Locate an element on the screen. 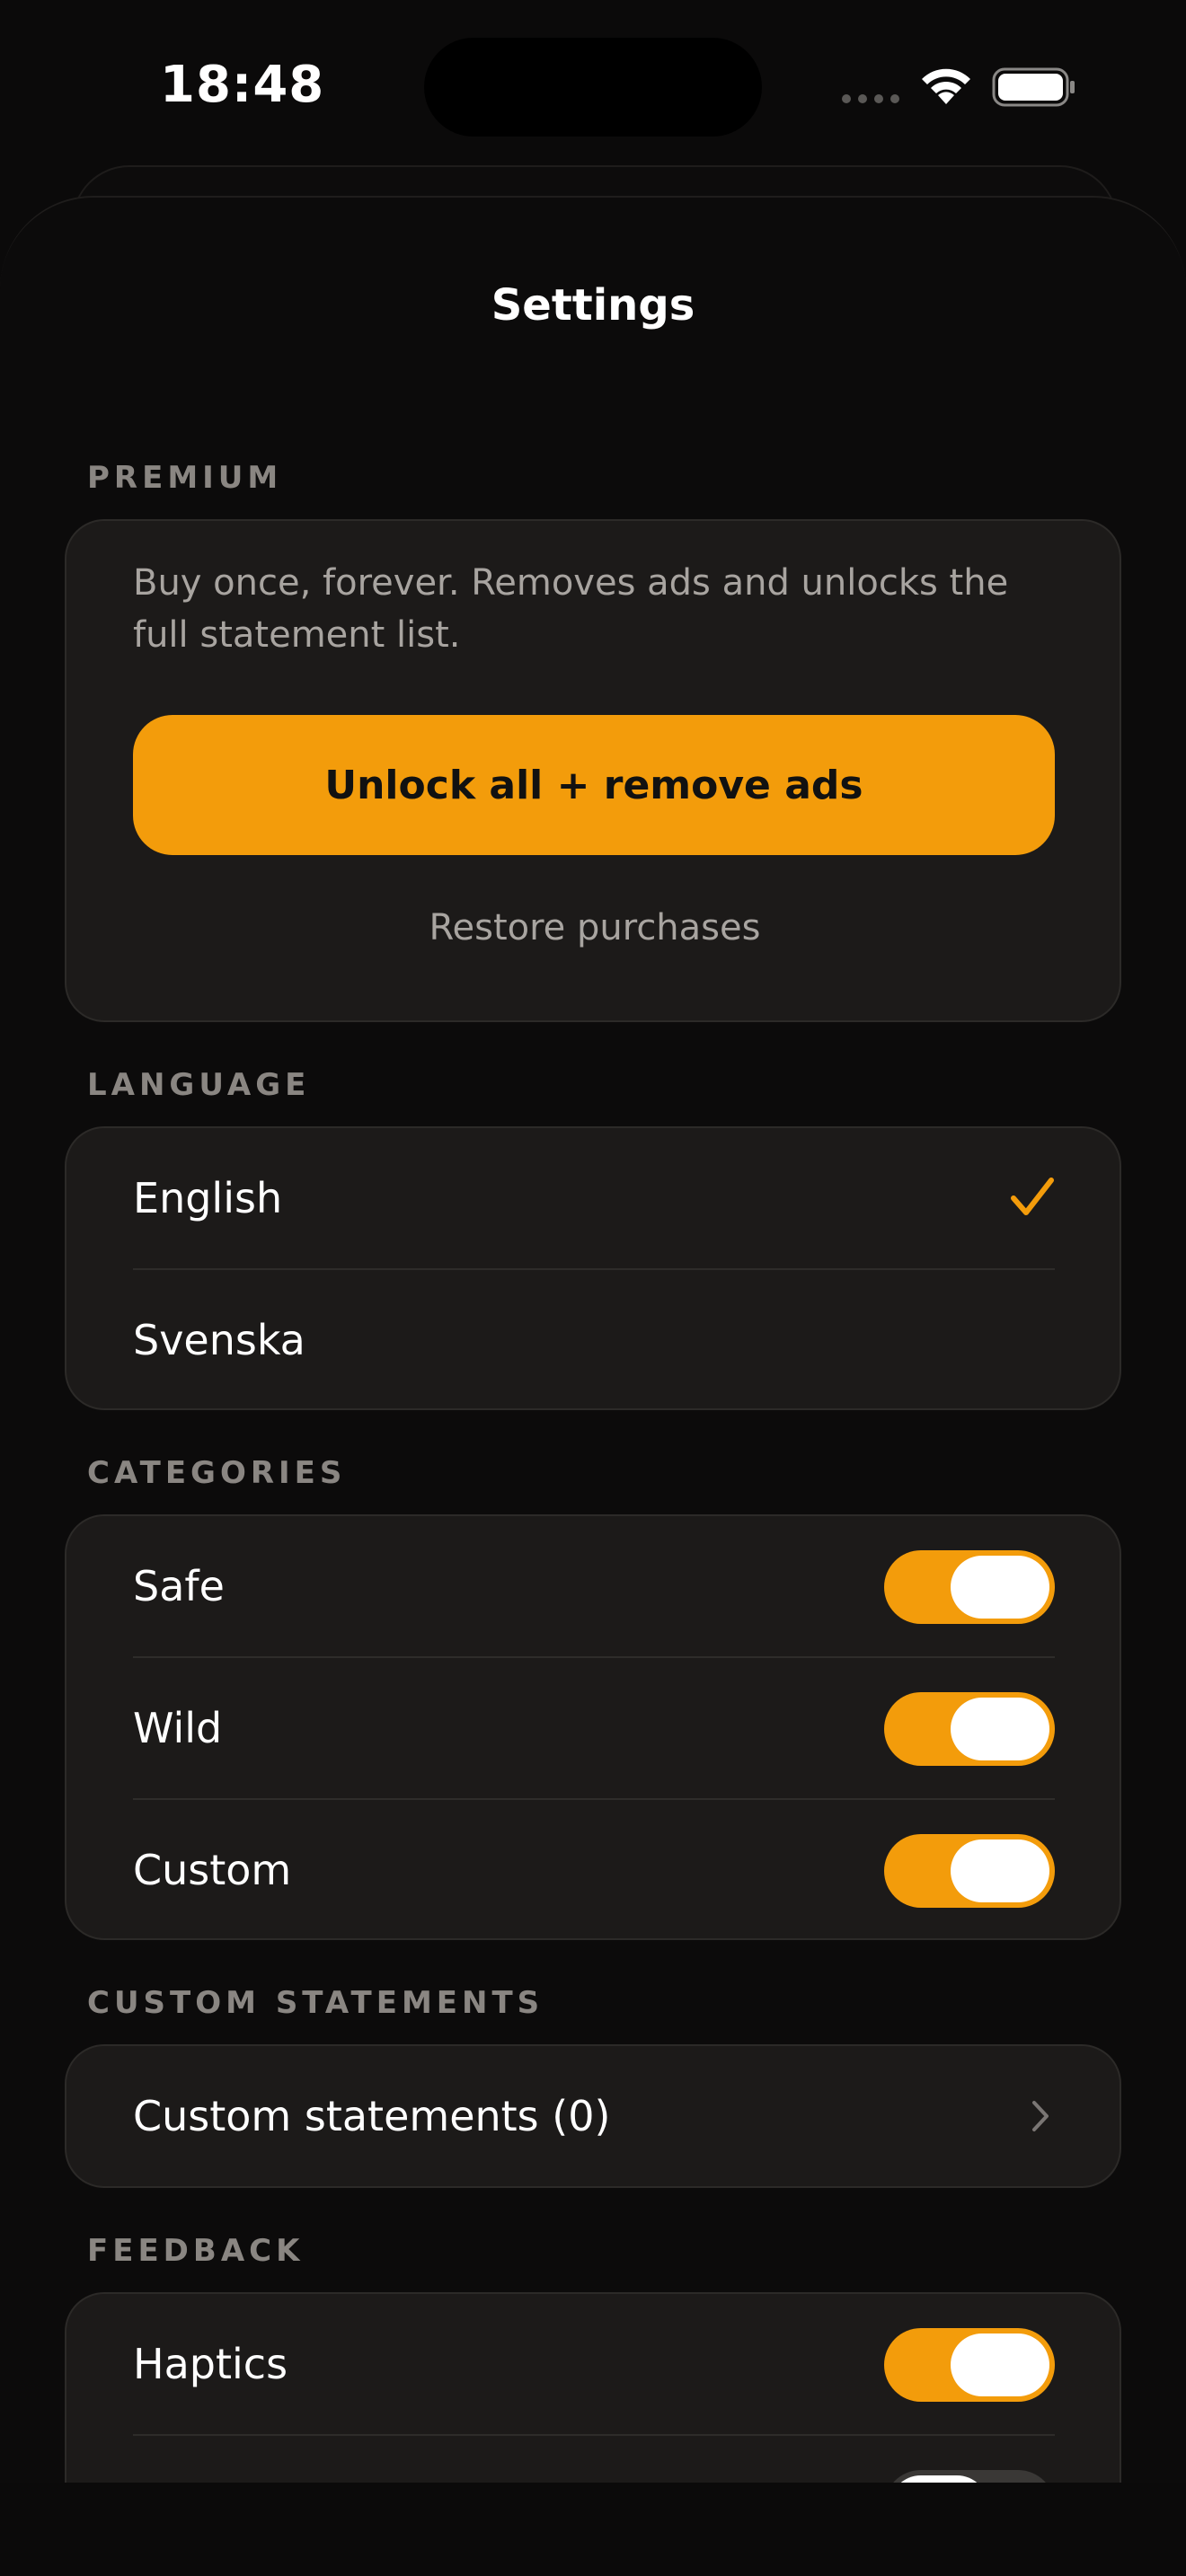 This screenshot has height=2576, width=1186. premium-section-header: PREMIUM is located at coordinates (185, 478).